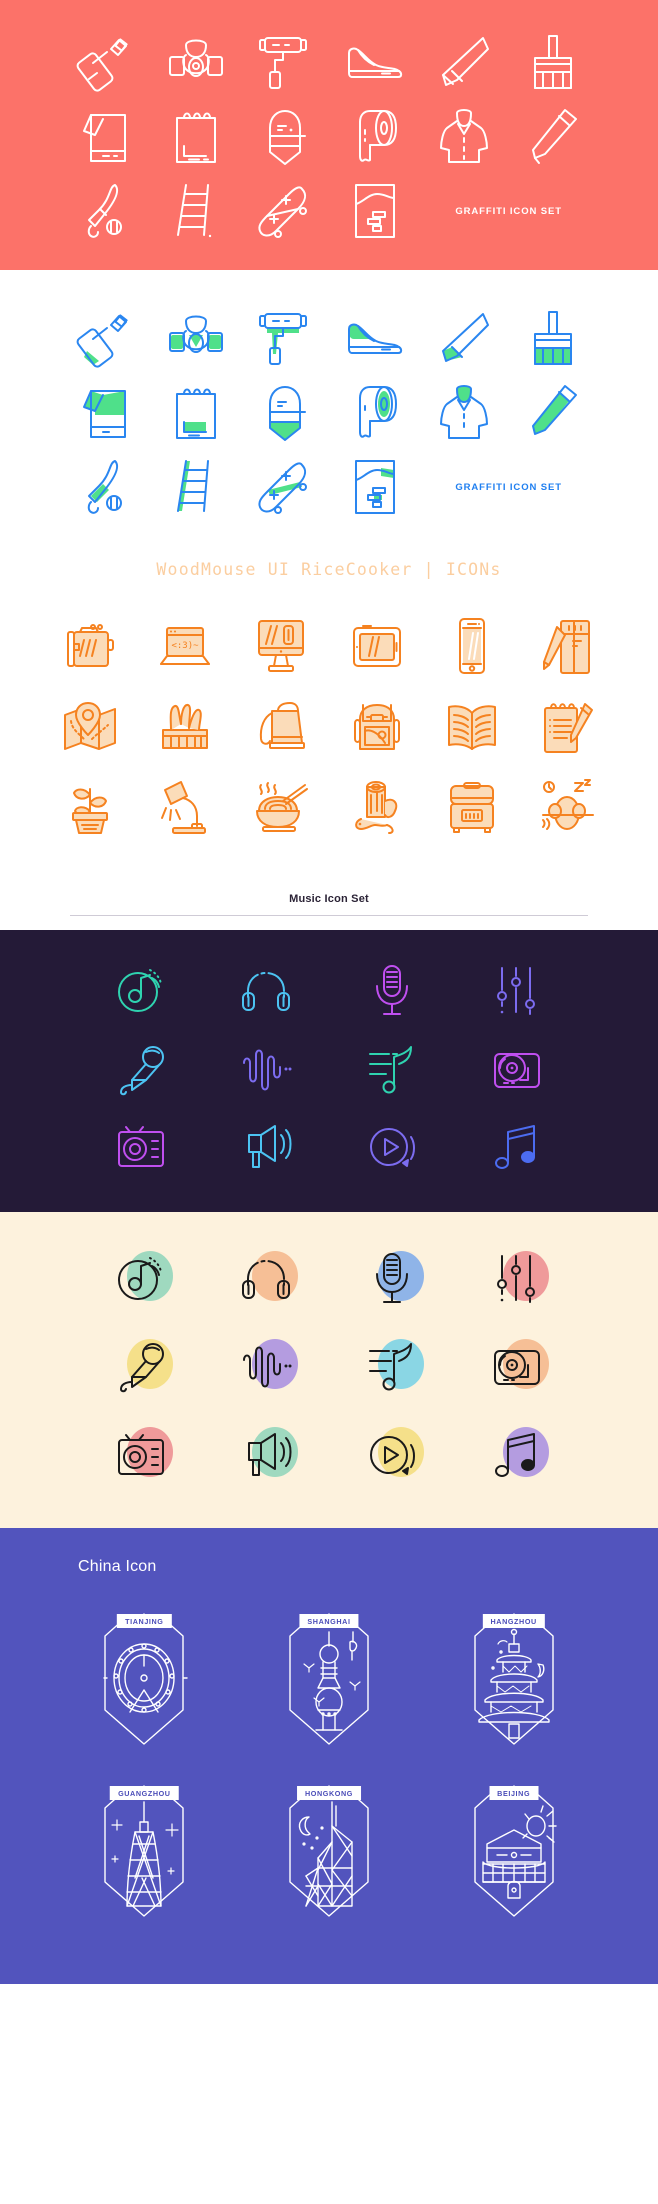 This screenshot has width=658, height=2204. What do you see at coordinates (90, 807) in the screenshot?
I see `potted-plant-icon` at bounding box center [90, 807].